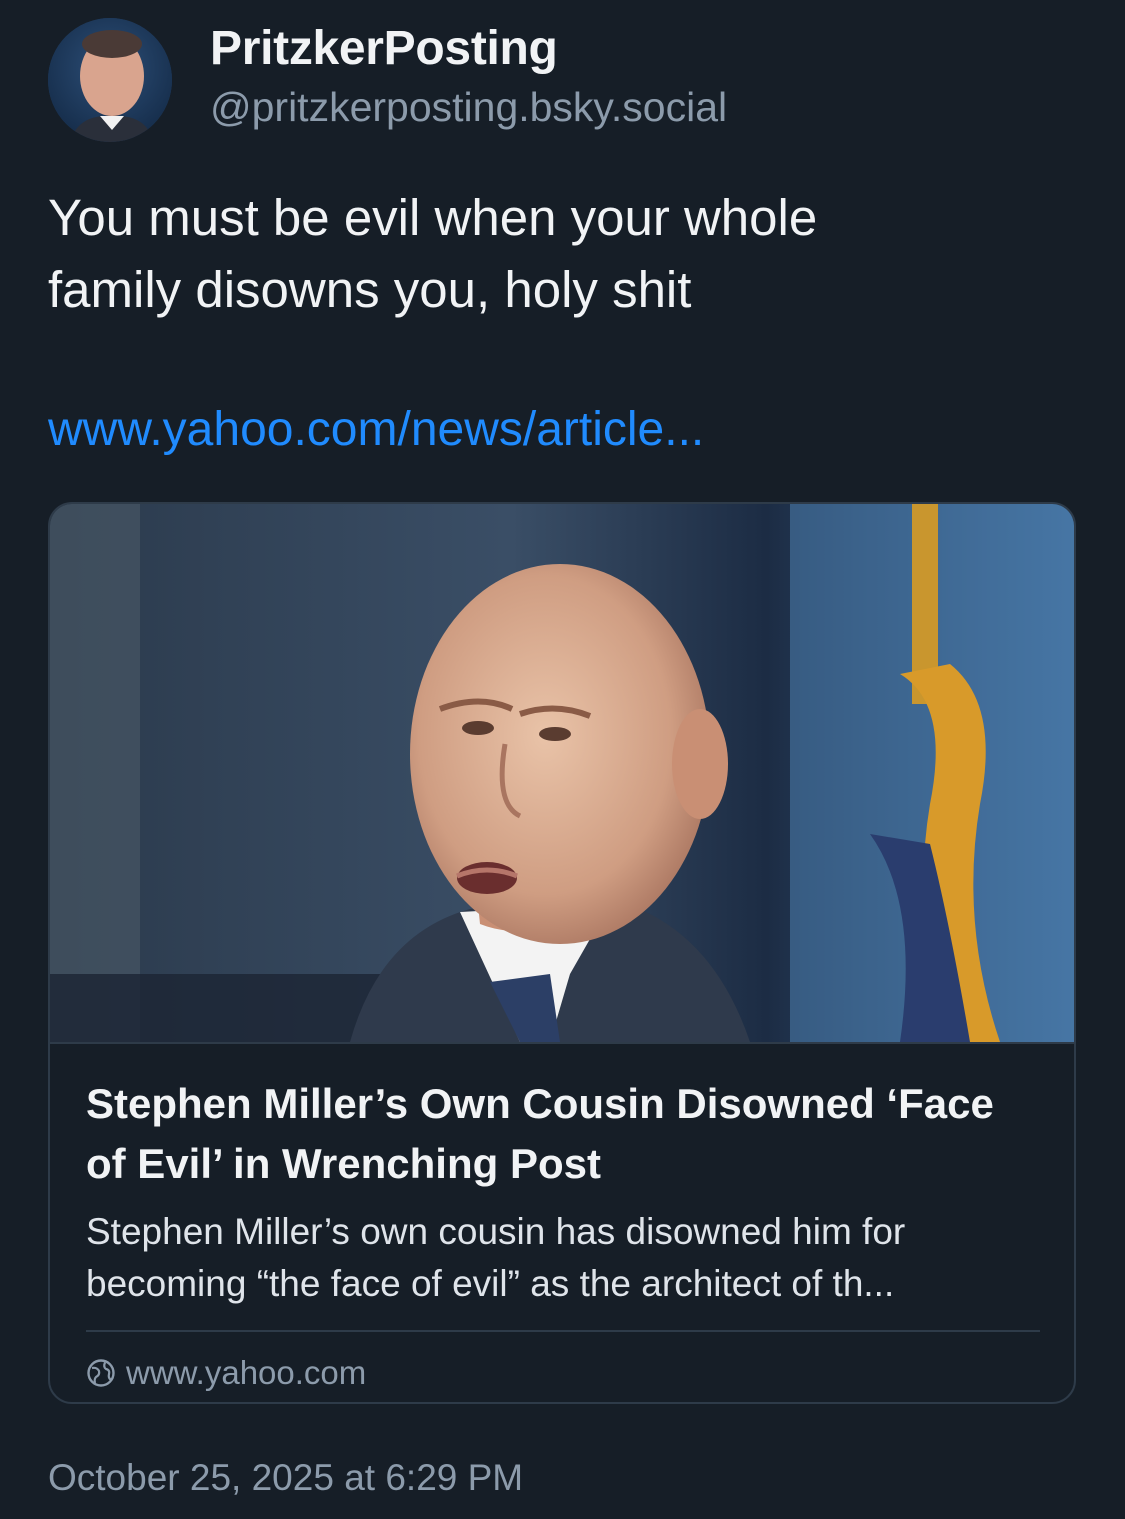  Describe the element at coordinates (468, 49) in the screenshot. I see `author-display-name: PritzkerPosting` at that location.